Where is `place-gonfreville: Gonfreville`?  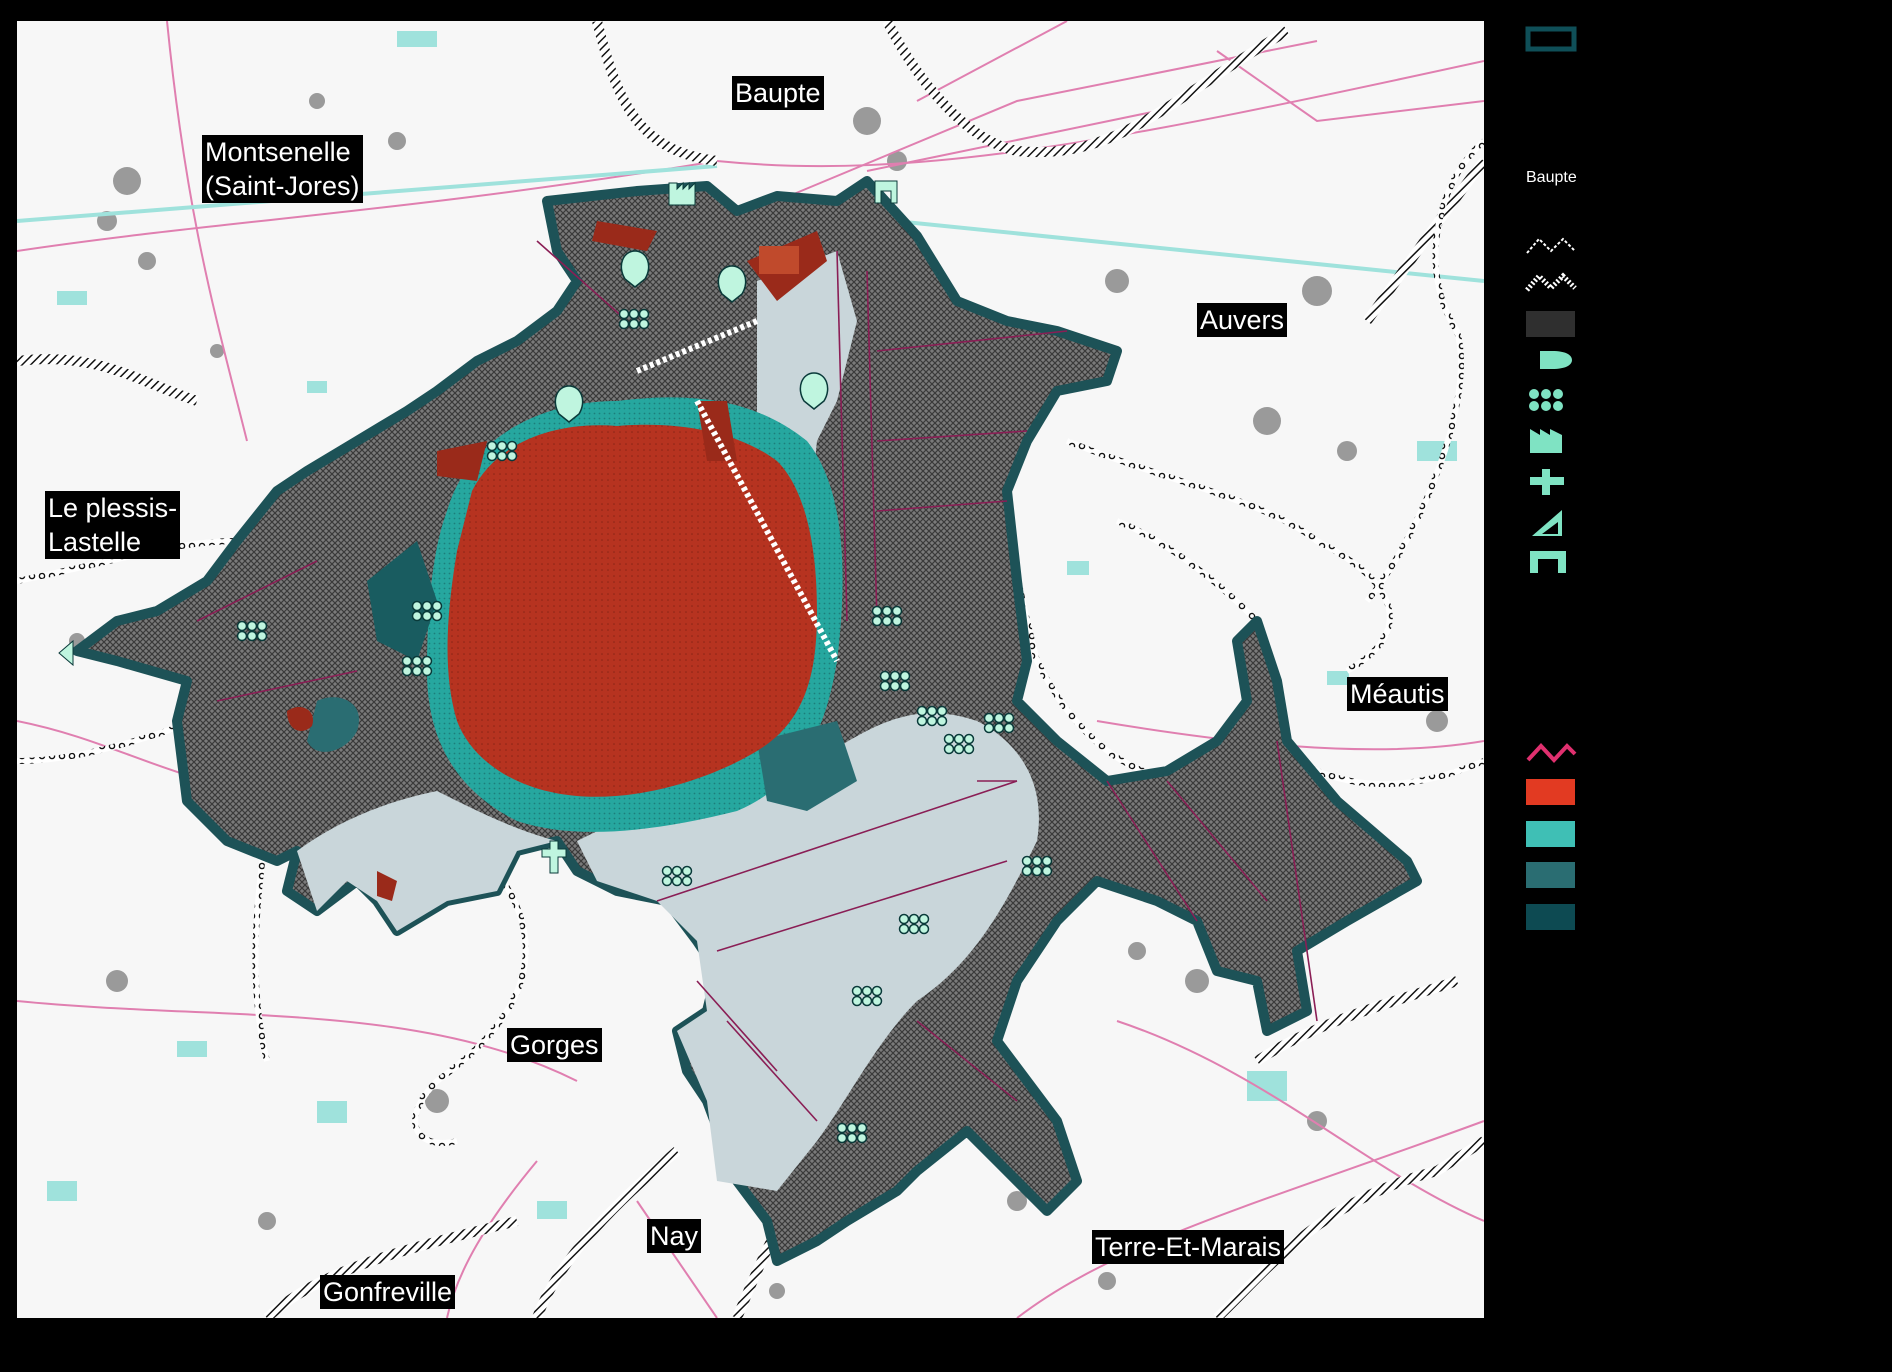
place-gonfreville: Gonfreville is located at coordinates (388, 1292).